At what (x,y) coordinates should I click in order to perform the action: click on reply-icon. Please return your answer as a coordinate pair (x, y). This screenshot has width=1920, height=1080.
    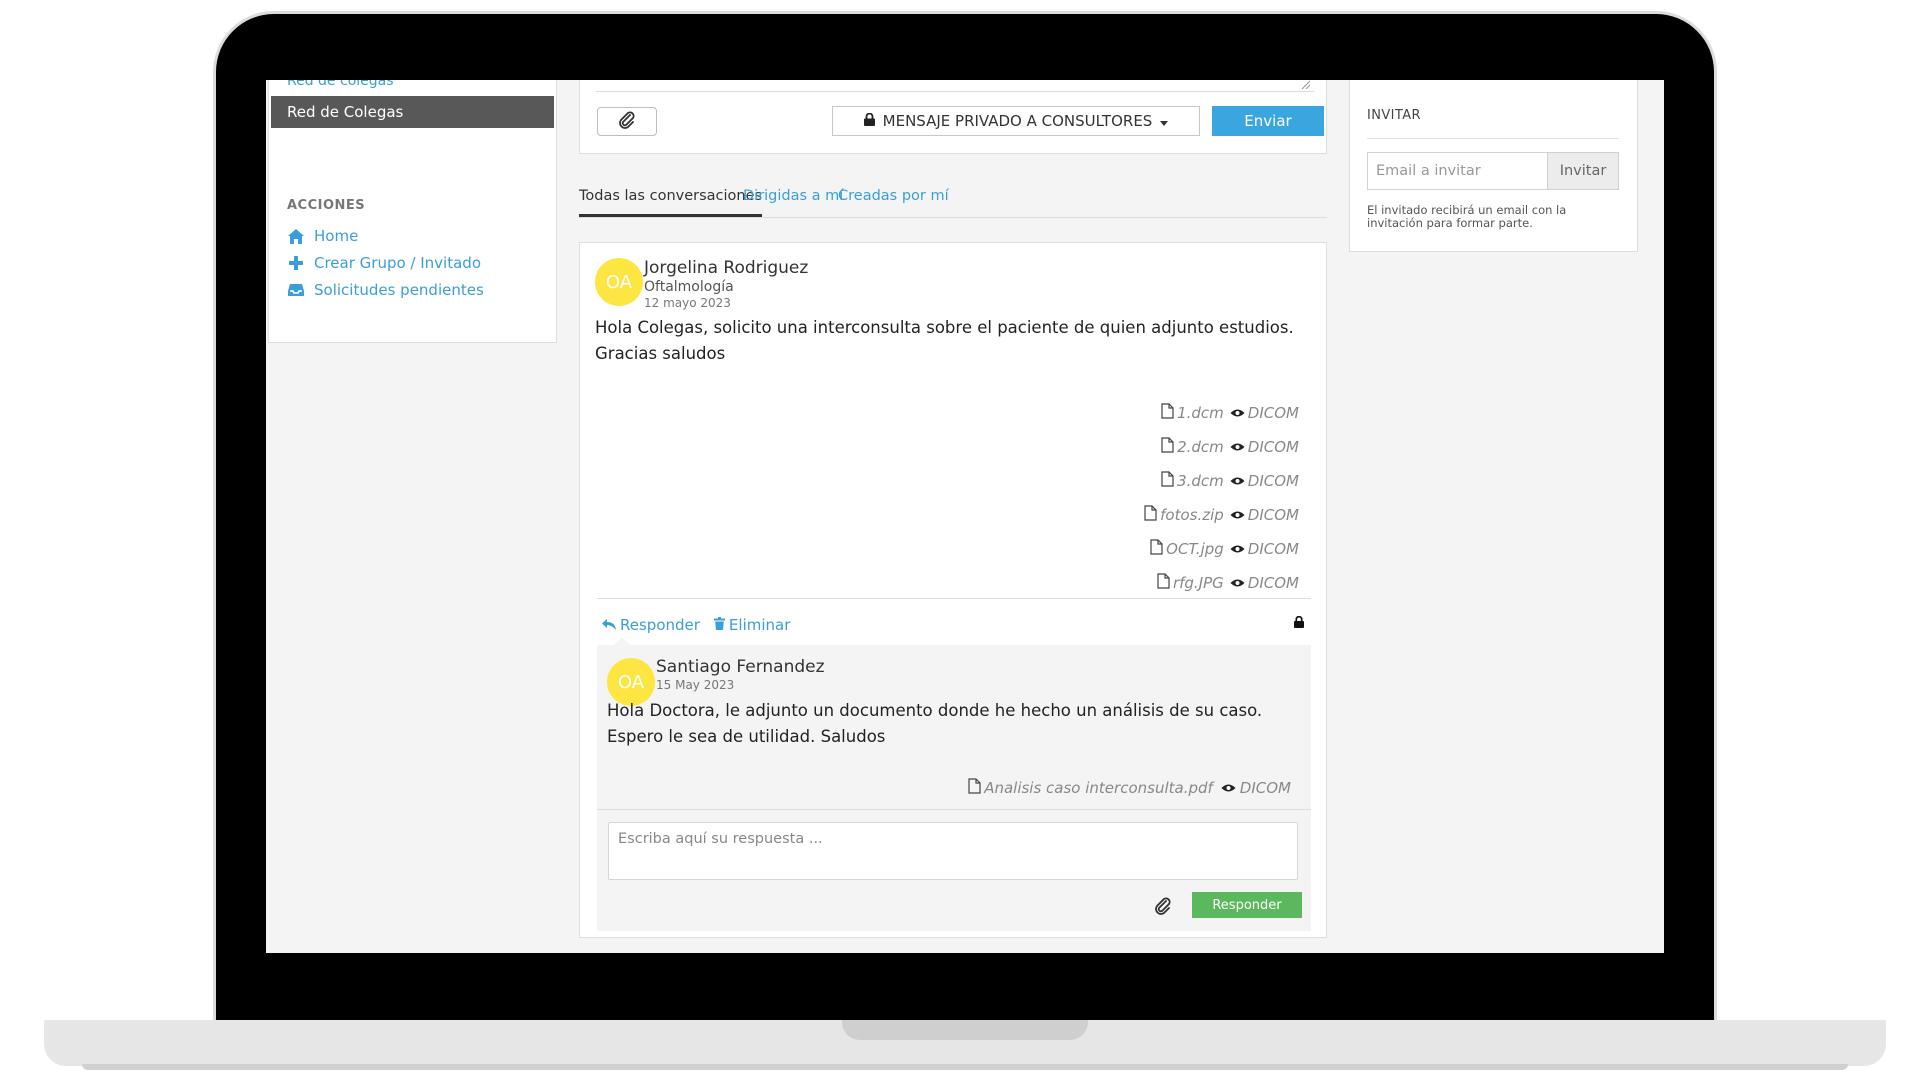
    Looking at the image, I should click on (609, 625).